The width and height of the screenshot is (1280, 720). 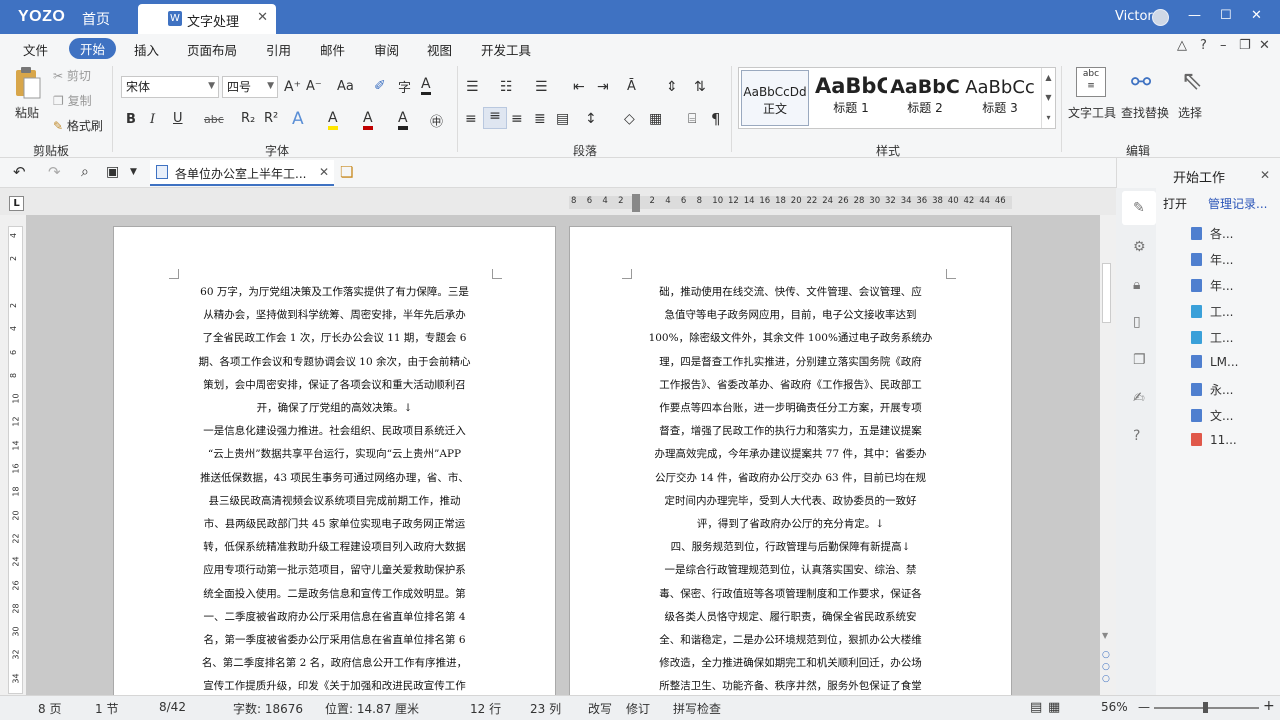 What do you see at coordinates (1136, 285) in the screenshot?
I see `lock-icon: 🔒︎` at bounding box center [1136, 285].